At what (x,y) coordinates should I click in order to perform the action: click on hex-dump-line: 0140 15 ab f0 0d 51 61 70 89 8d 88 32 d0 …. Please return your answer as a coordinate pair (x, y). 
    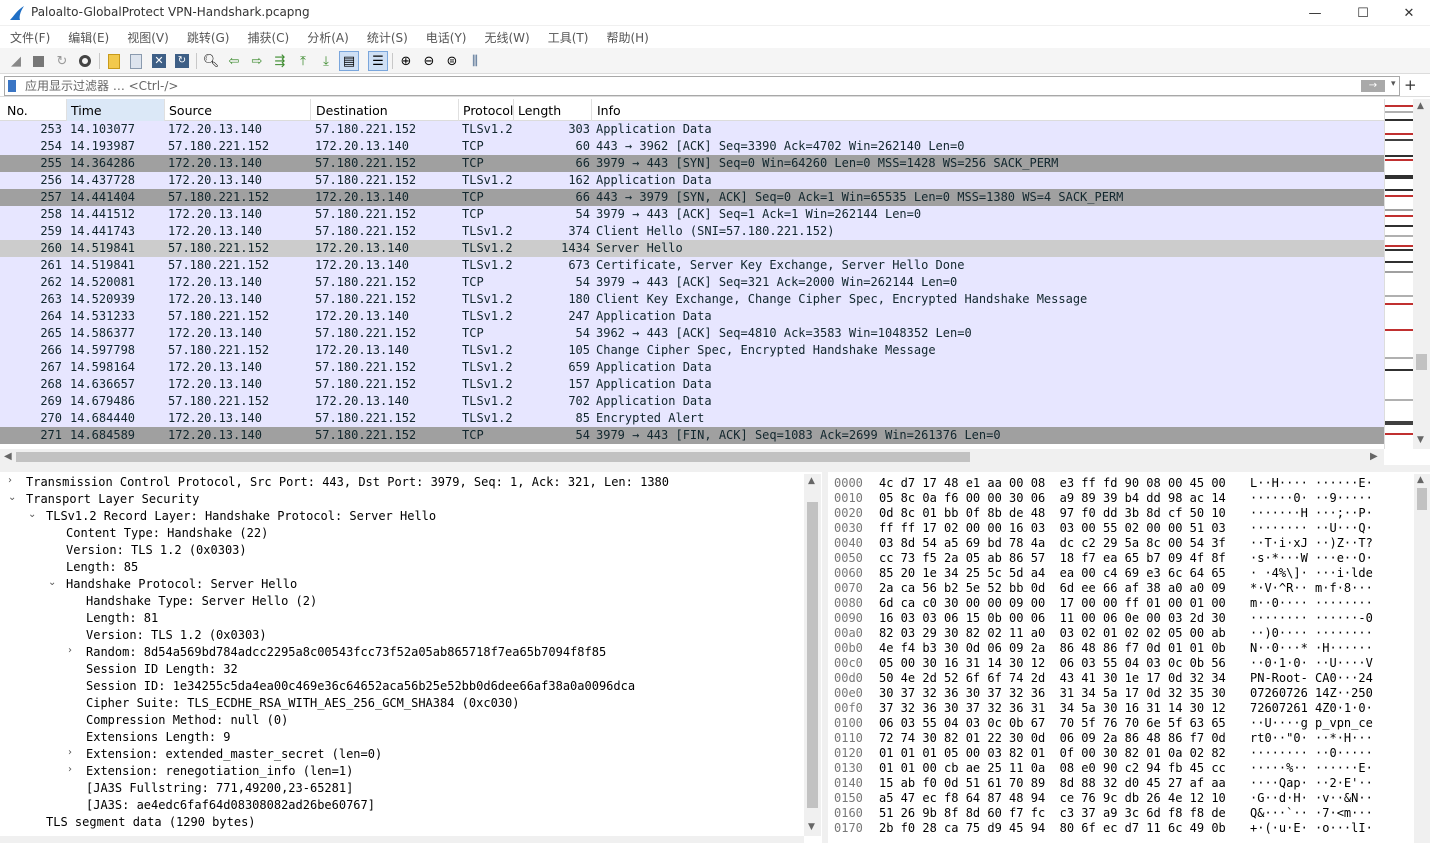
    Looking at the image, I should click on (1103, 783).